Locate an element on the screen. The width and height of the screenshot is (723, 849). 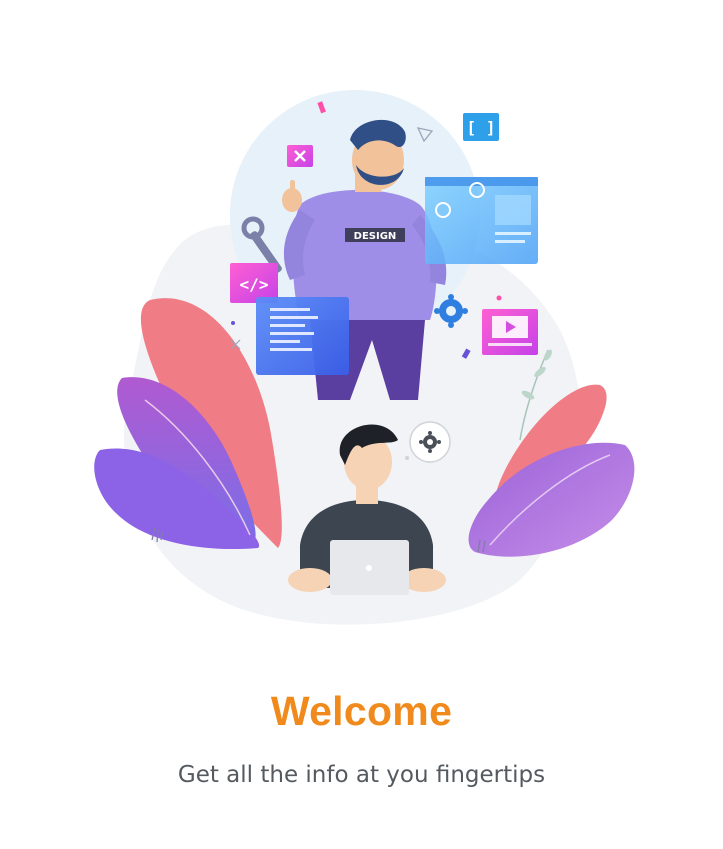
code-editor-panel is located at coordinates (302, 336).